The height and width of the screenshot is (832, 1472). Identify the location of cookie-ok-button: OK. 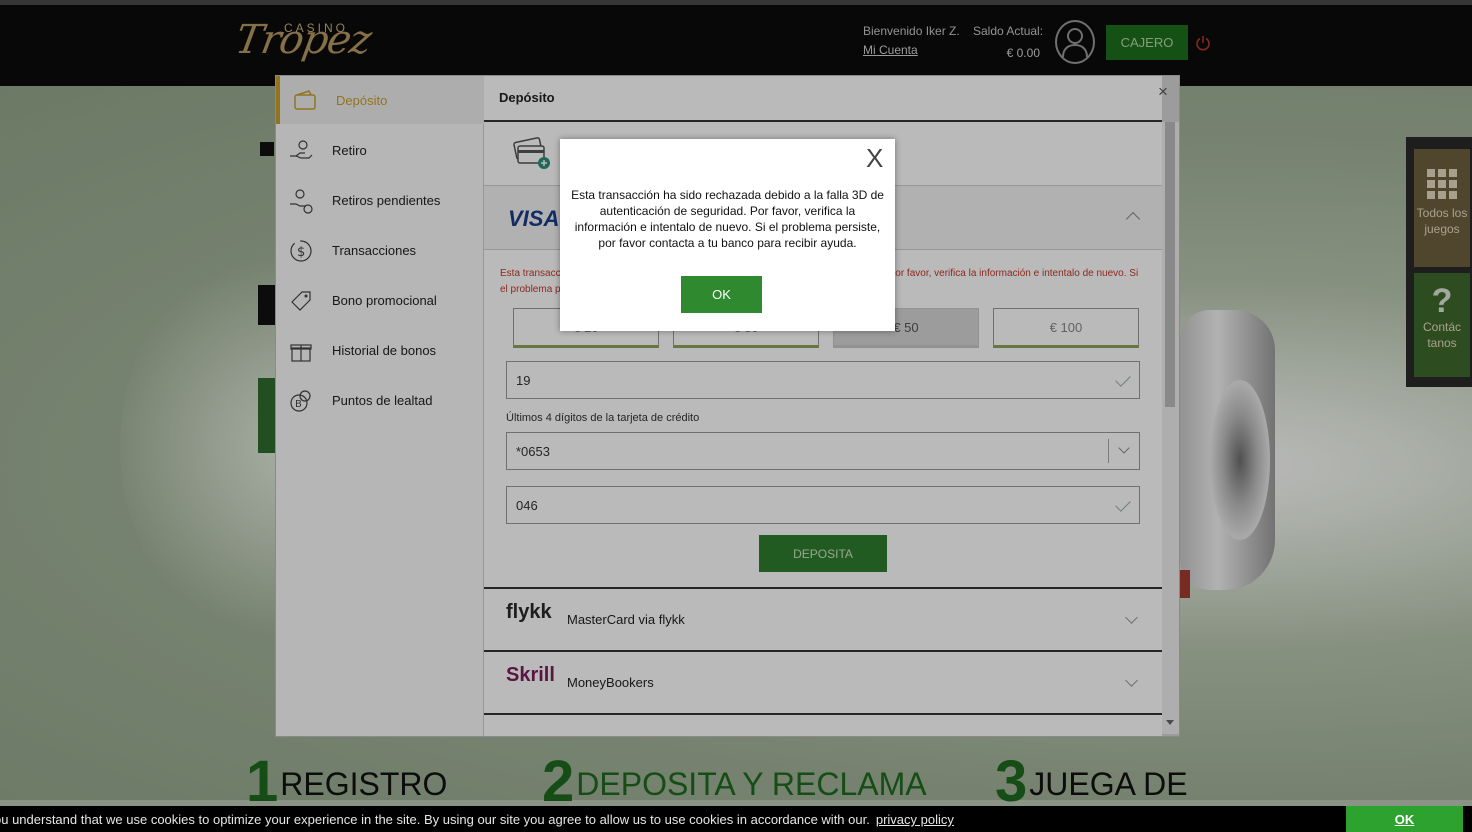
(1404, 819).